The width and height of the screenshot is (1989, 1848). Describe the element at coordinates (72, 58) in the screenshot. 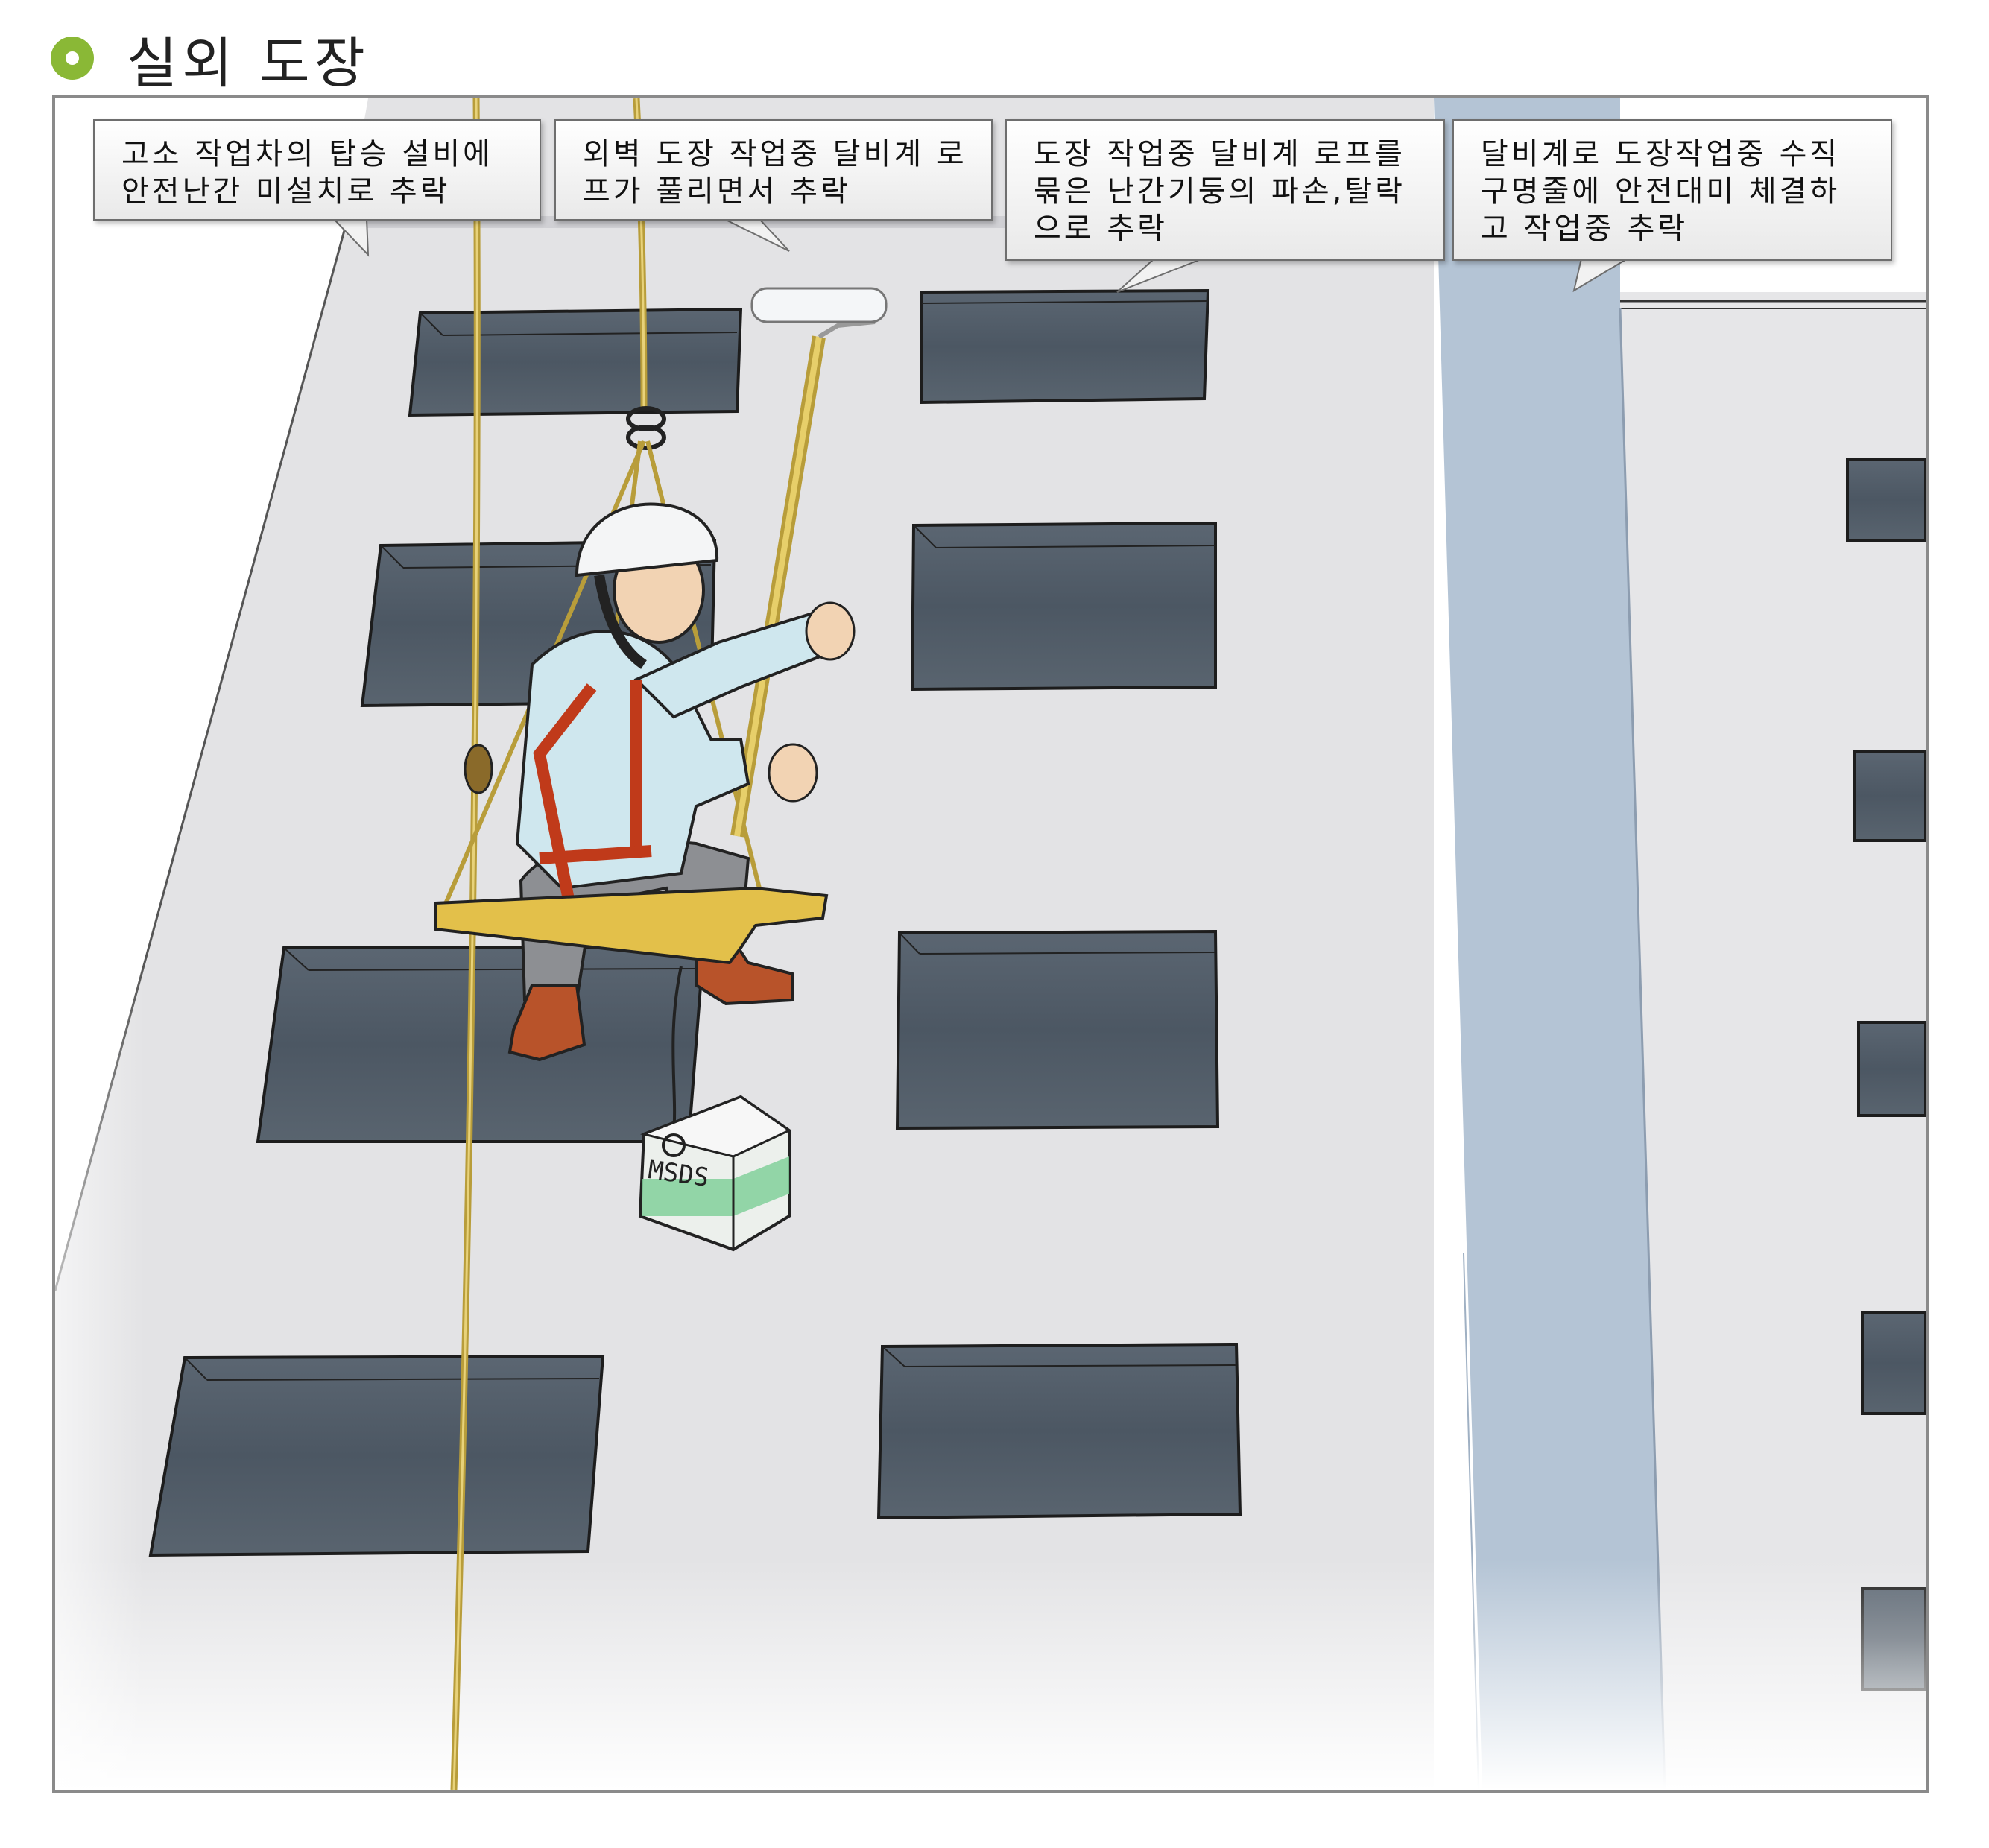

I see `bullet-icon` at that location.